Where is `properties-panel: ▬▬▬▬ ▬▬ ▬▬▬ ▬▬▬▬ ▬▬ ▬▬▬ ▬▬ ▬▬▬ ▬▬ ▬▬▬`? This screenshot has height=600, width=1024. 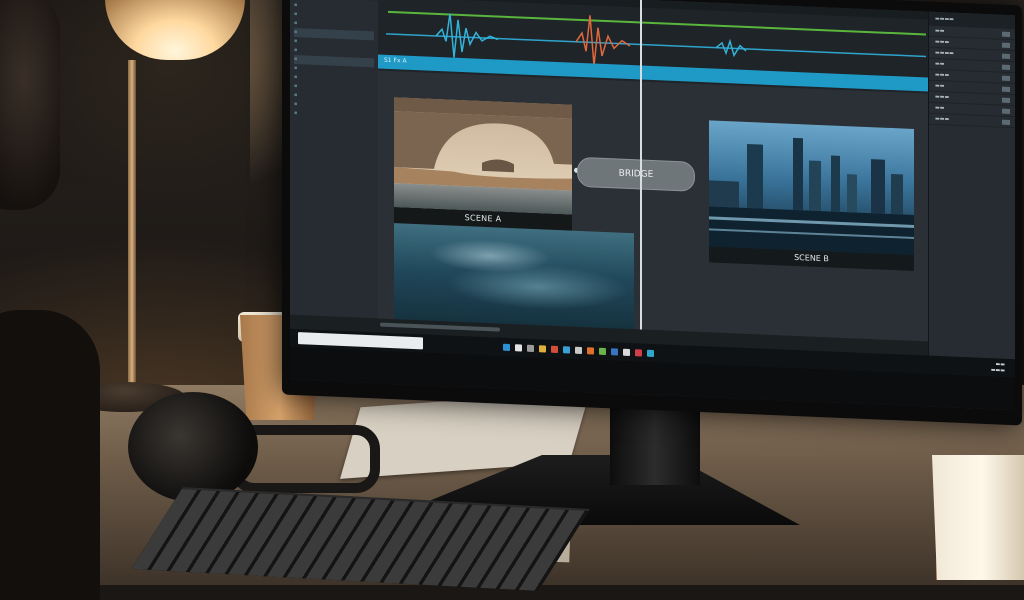 properties-panel: ▬▬▬▬ ▬▬ ▬▬▬ ▬▬▬▬ ▬▬ ▬▬▬ ▬▬ ▬▬▬ ▬▬ ▬▬▬ is located at coordinates (971, 211).